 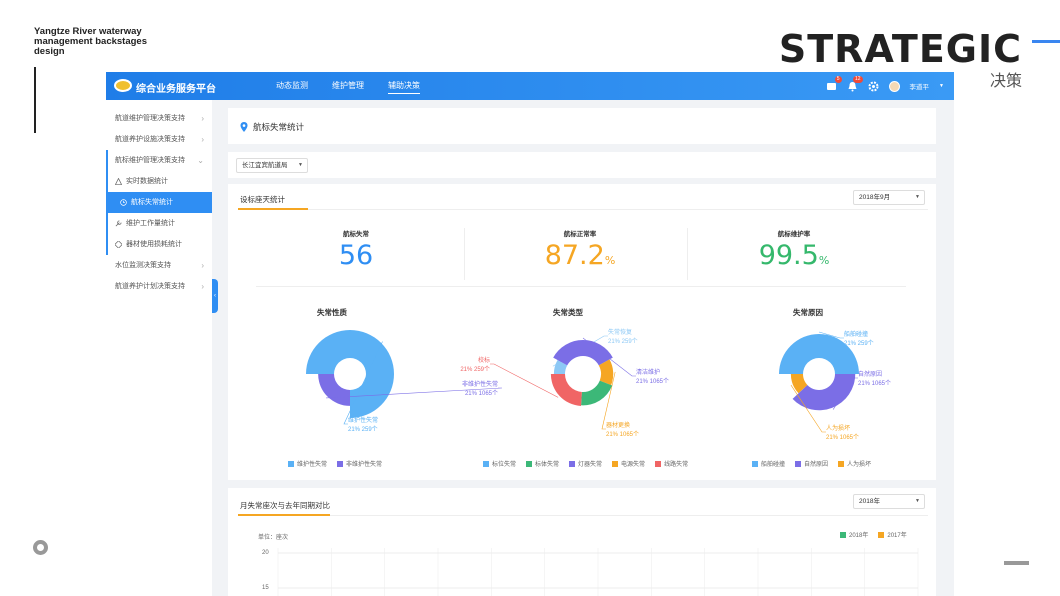 I want to click on stat-label: 航标维护率, so click(x=794, y=234).